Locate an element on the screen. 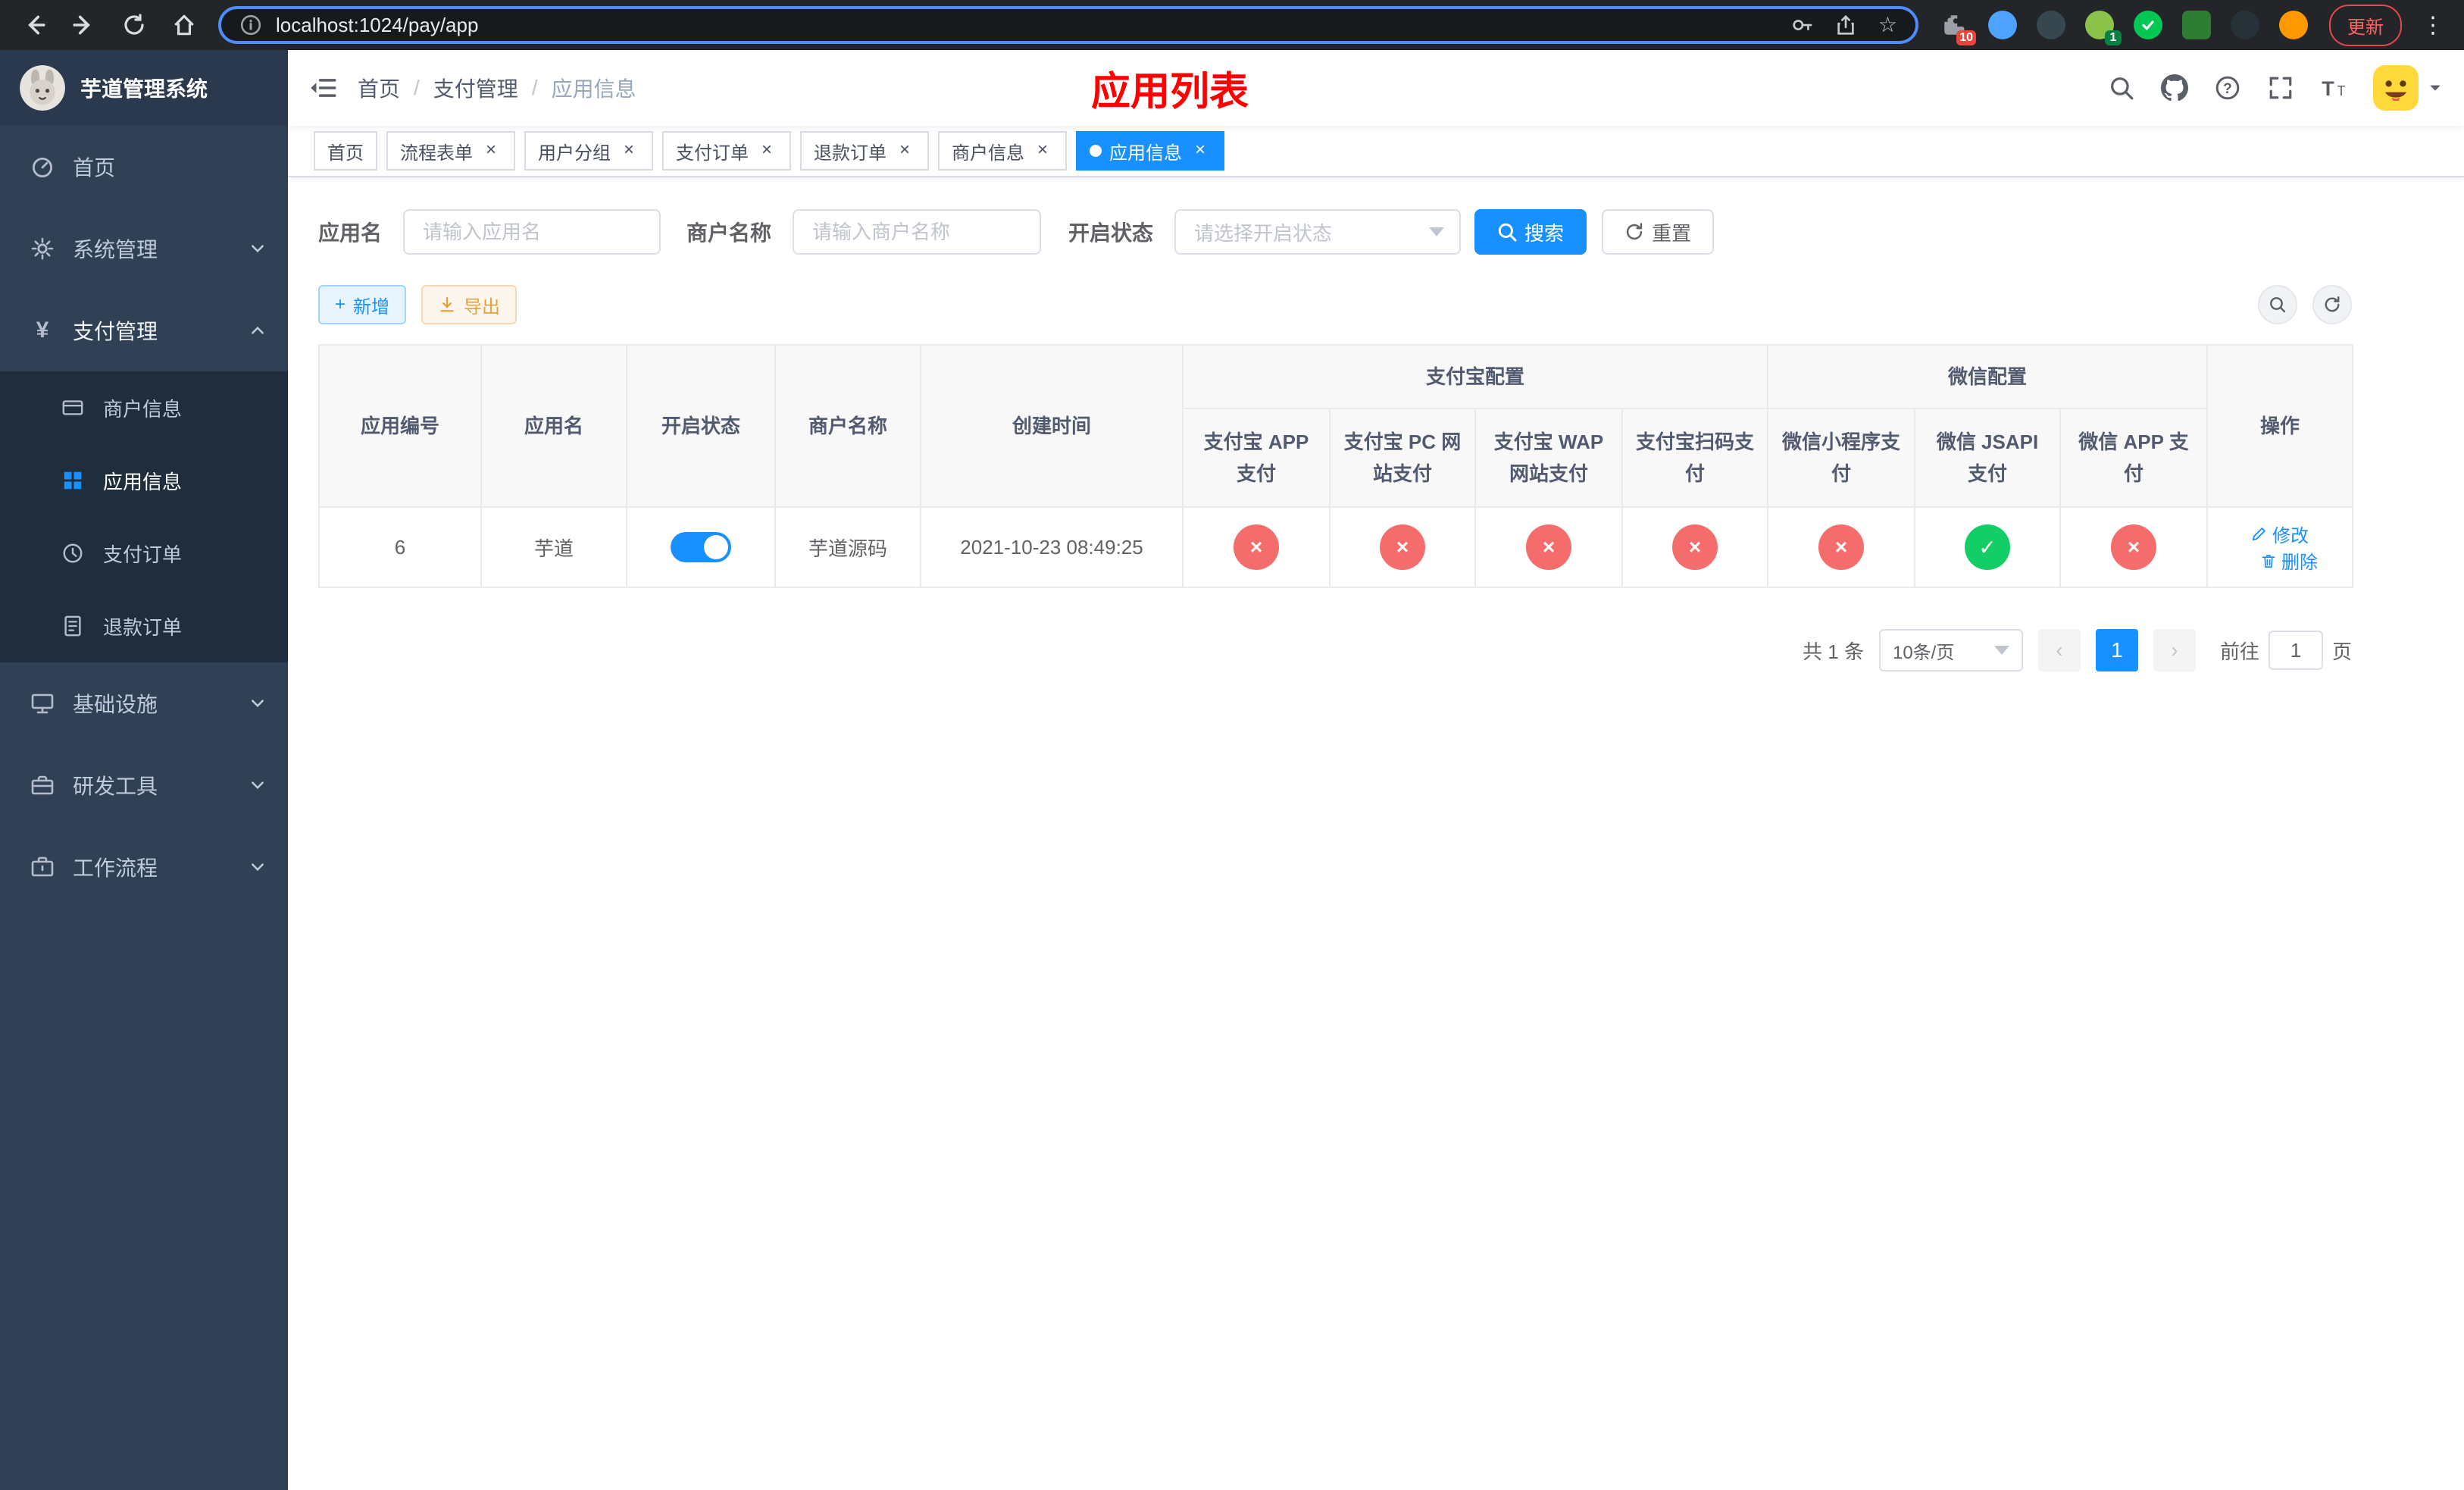 This screenshot has width=2464, height=1490. sidebar-item-infrastructure: 基础设施 is located at coordinates (144, 703).